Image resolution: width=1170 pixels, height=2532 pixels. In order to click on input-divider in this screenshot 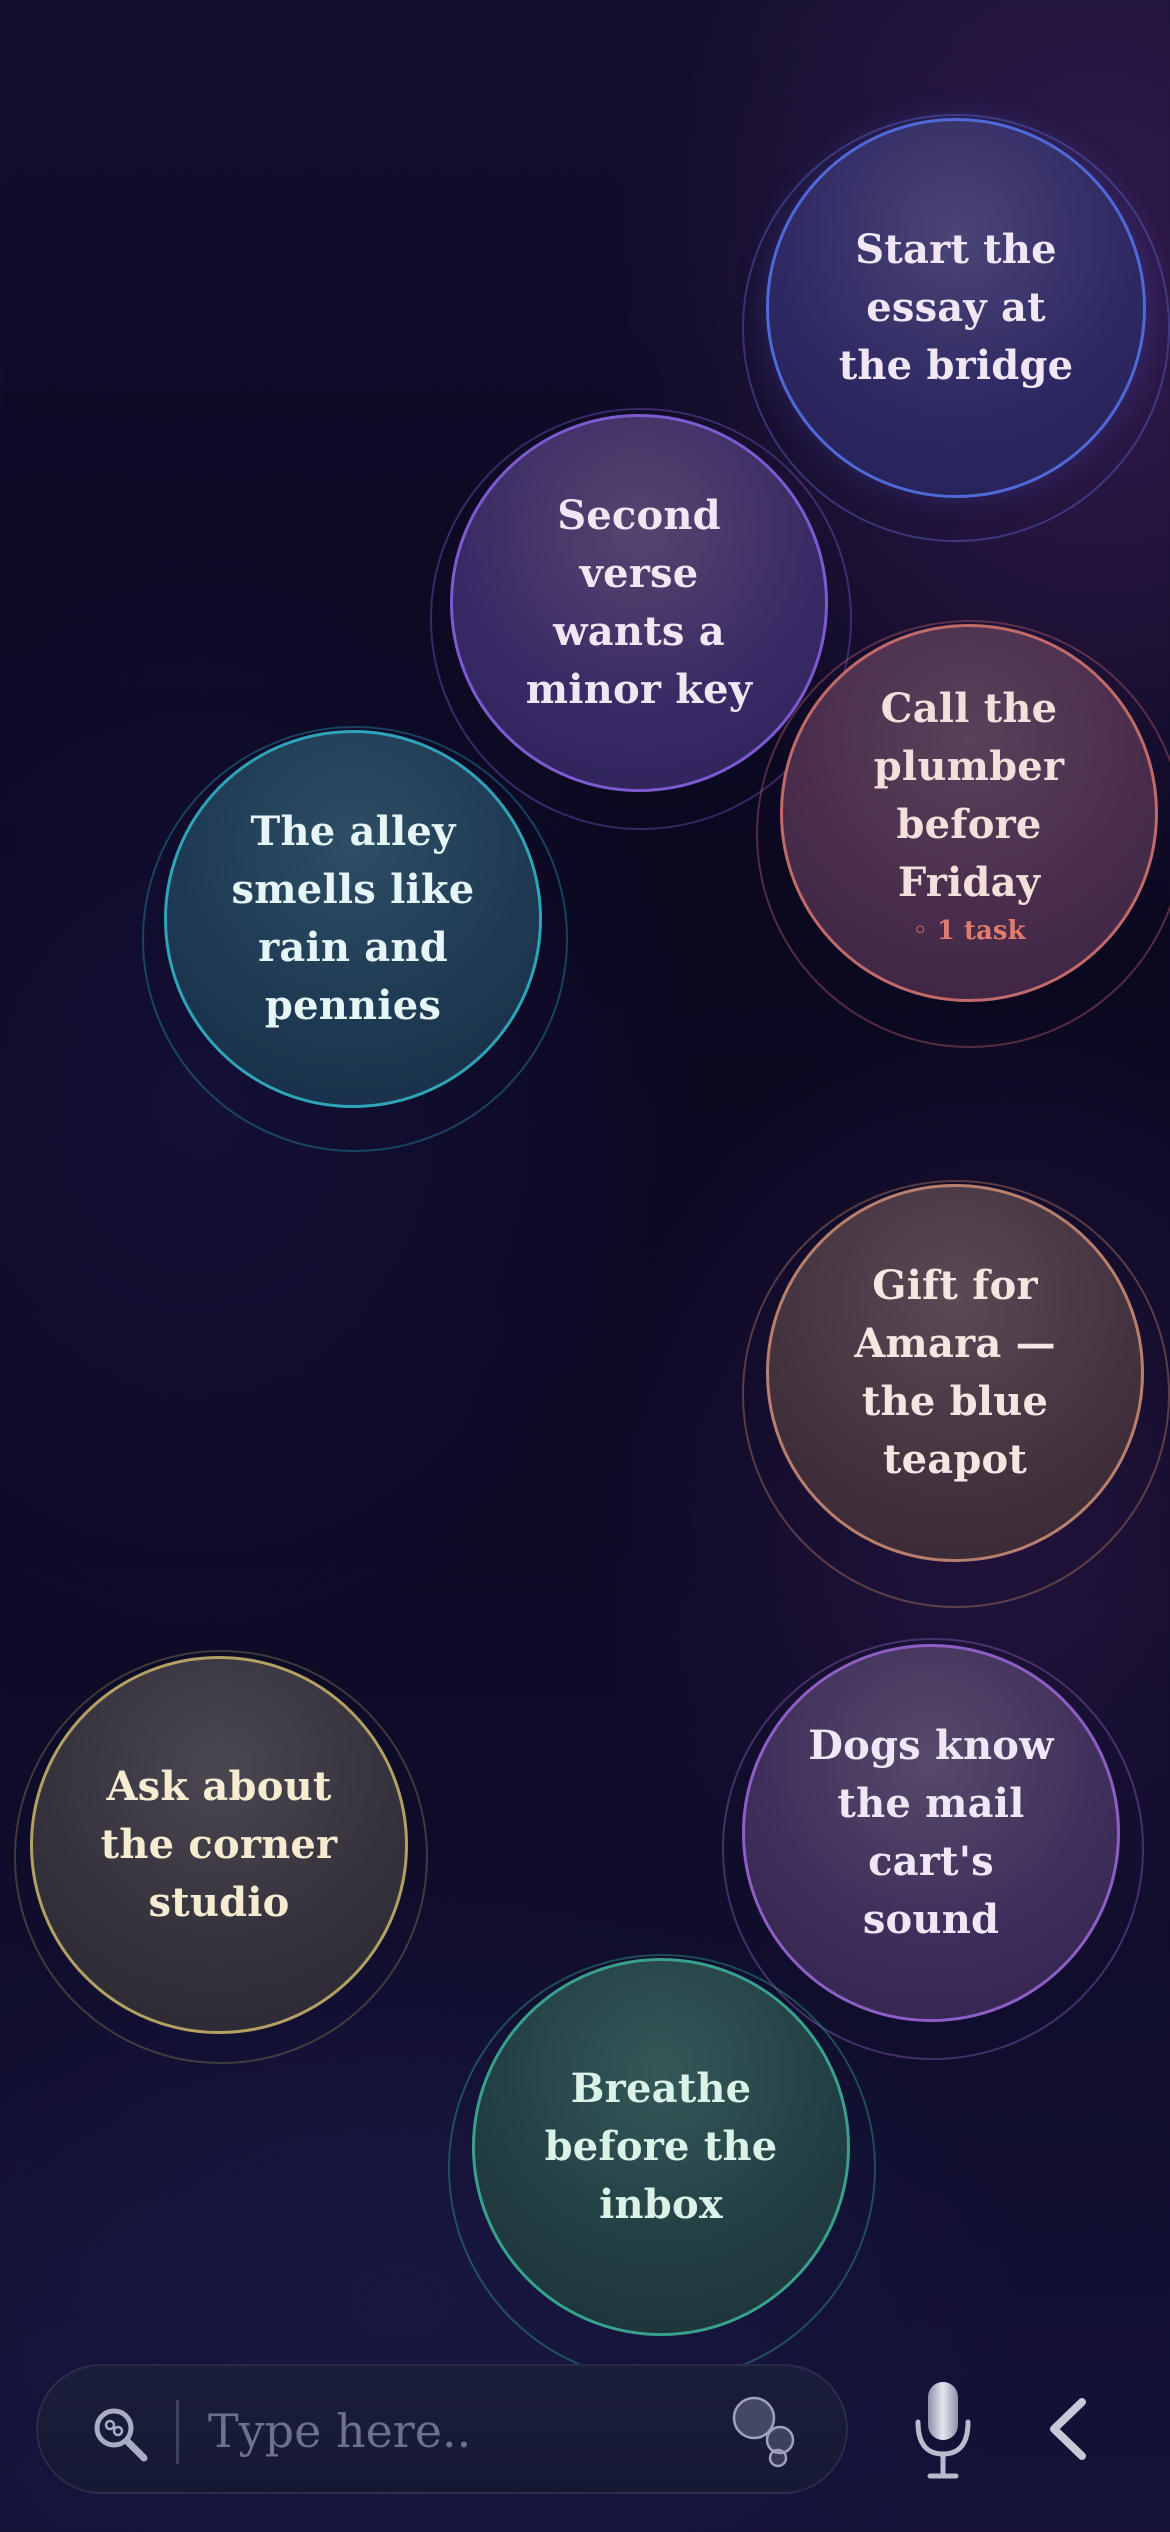, I will do `click(177, 2432)`.